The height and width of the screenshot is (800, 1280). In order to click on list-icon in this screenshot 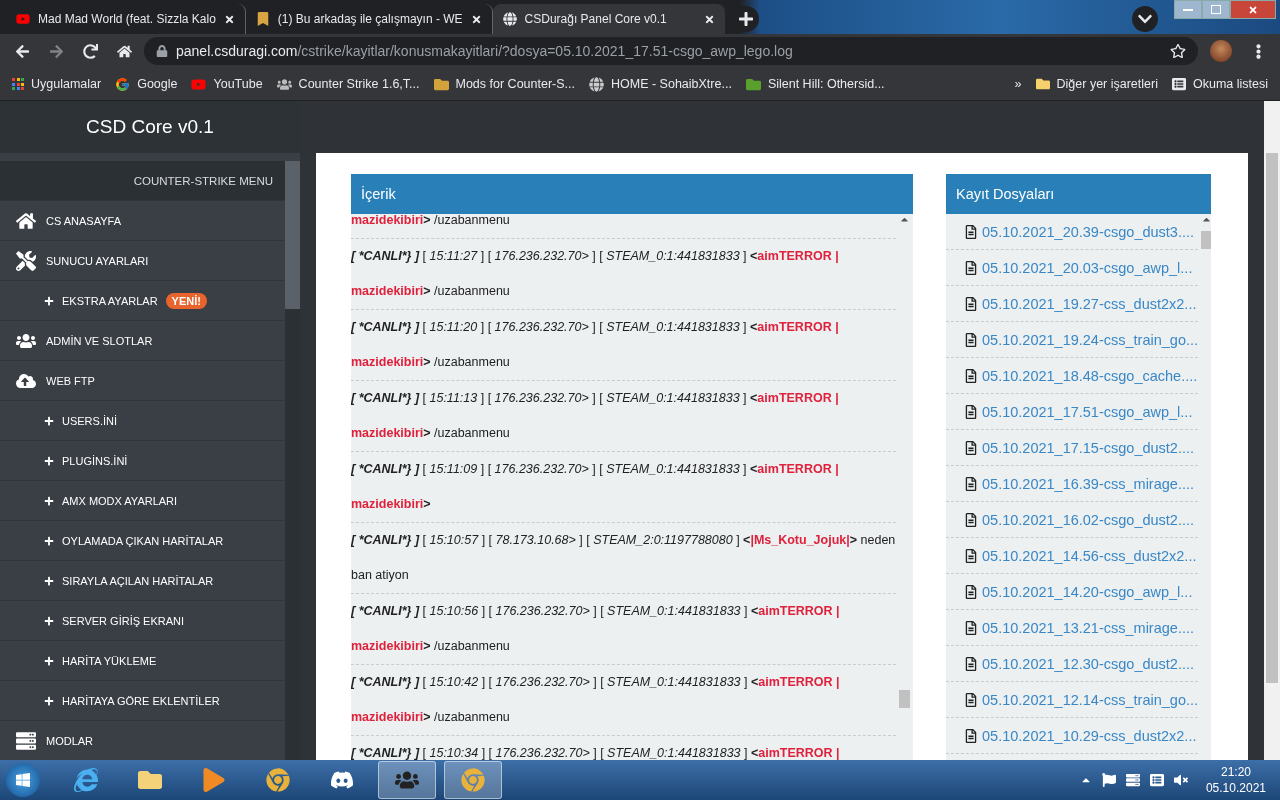, I will do `click(1178, 84)`.